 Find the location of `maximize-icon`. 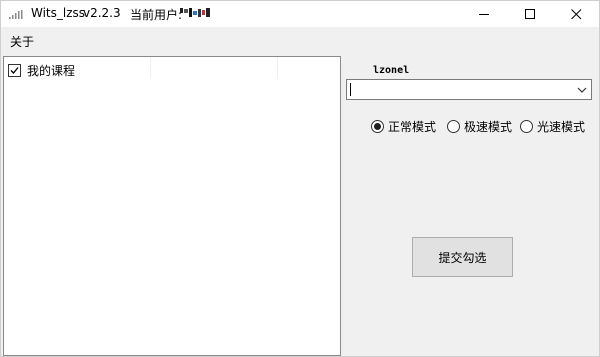

maximize-icon is located at coordinates (529, 13).